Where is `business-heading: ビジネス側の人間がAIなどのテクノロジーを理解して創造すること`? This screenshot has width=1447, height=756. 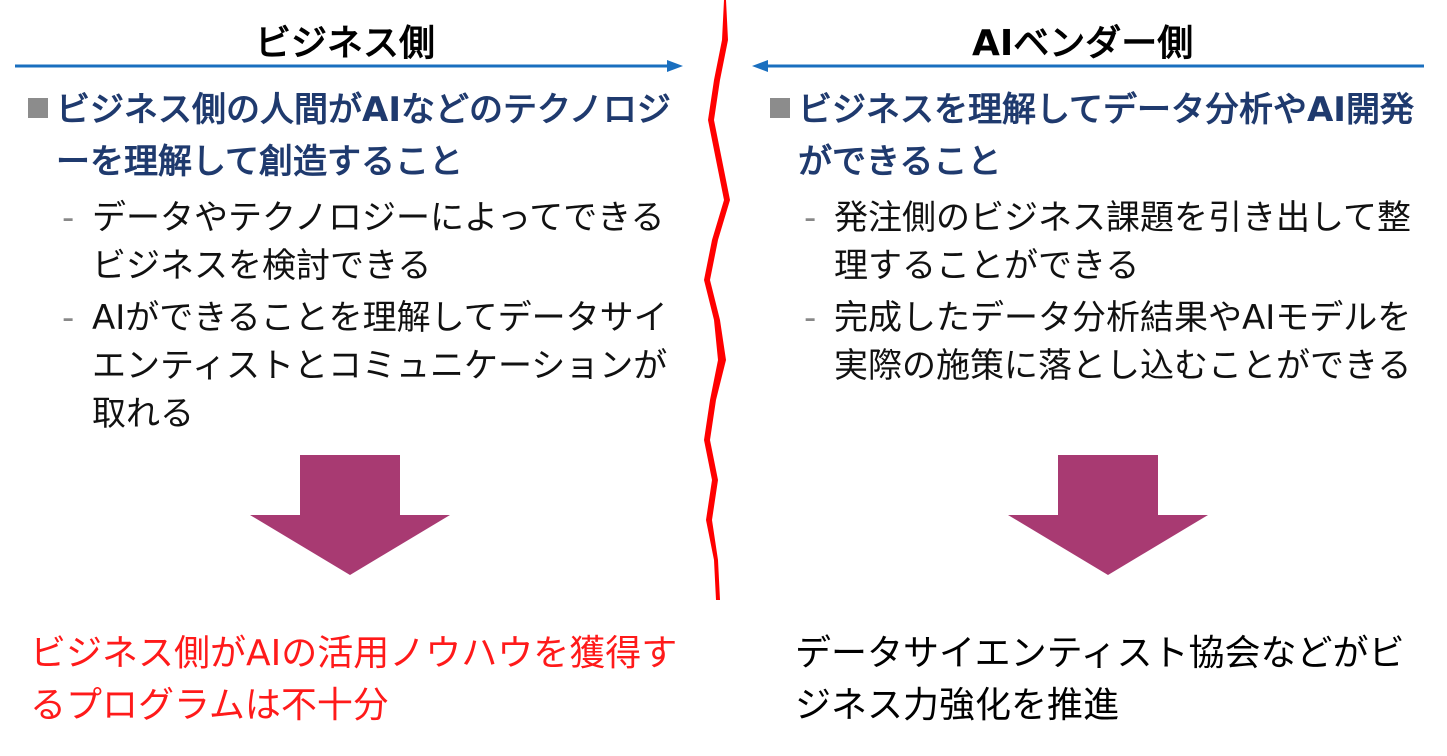
business-heading: ビジネス側の人間がAIなどのテクノロジーを理解して創造すること is located at coordinates (350, 136).